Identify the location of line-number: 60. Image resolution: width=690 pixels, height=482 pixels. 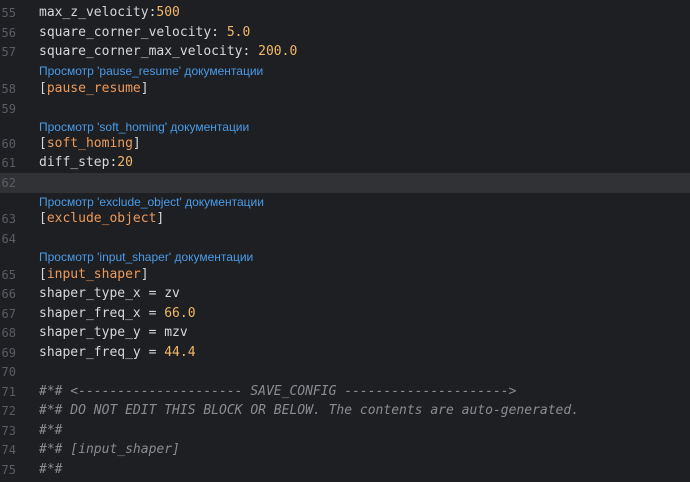
(8, 144).